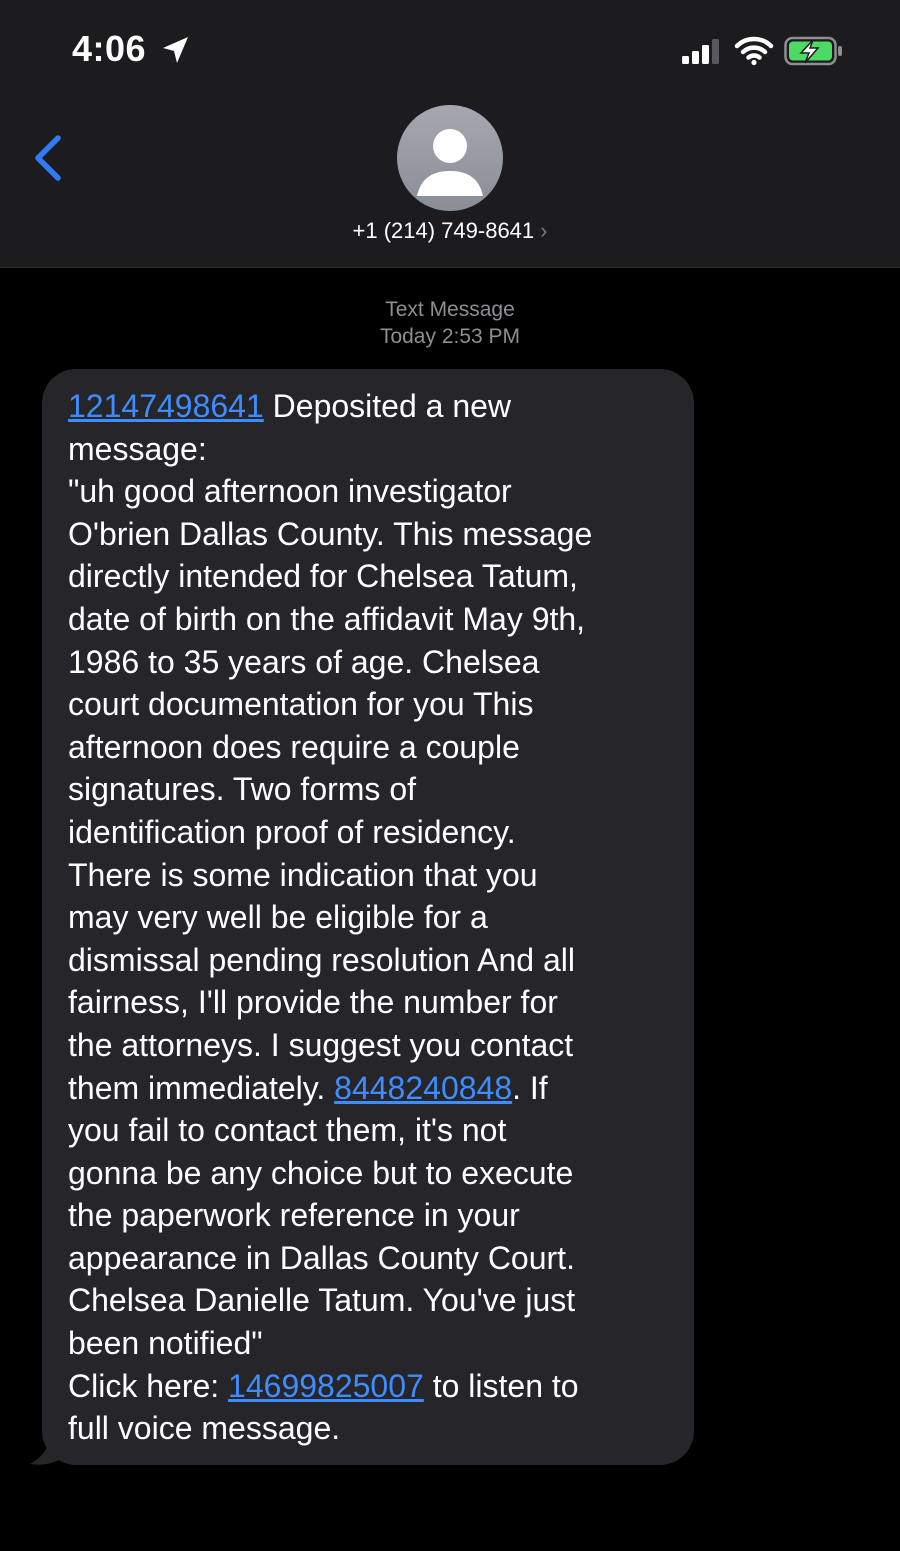 The height and width of the screenshot is (1551, 900). What do you see at coordinates (443, 230) in the screenshot?
I see `contact-phone-number: +1 (214) 749-8641` at bounding box center [443, 230].